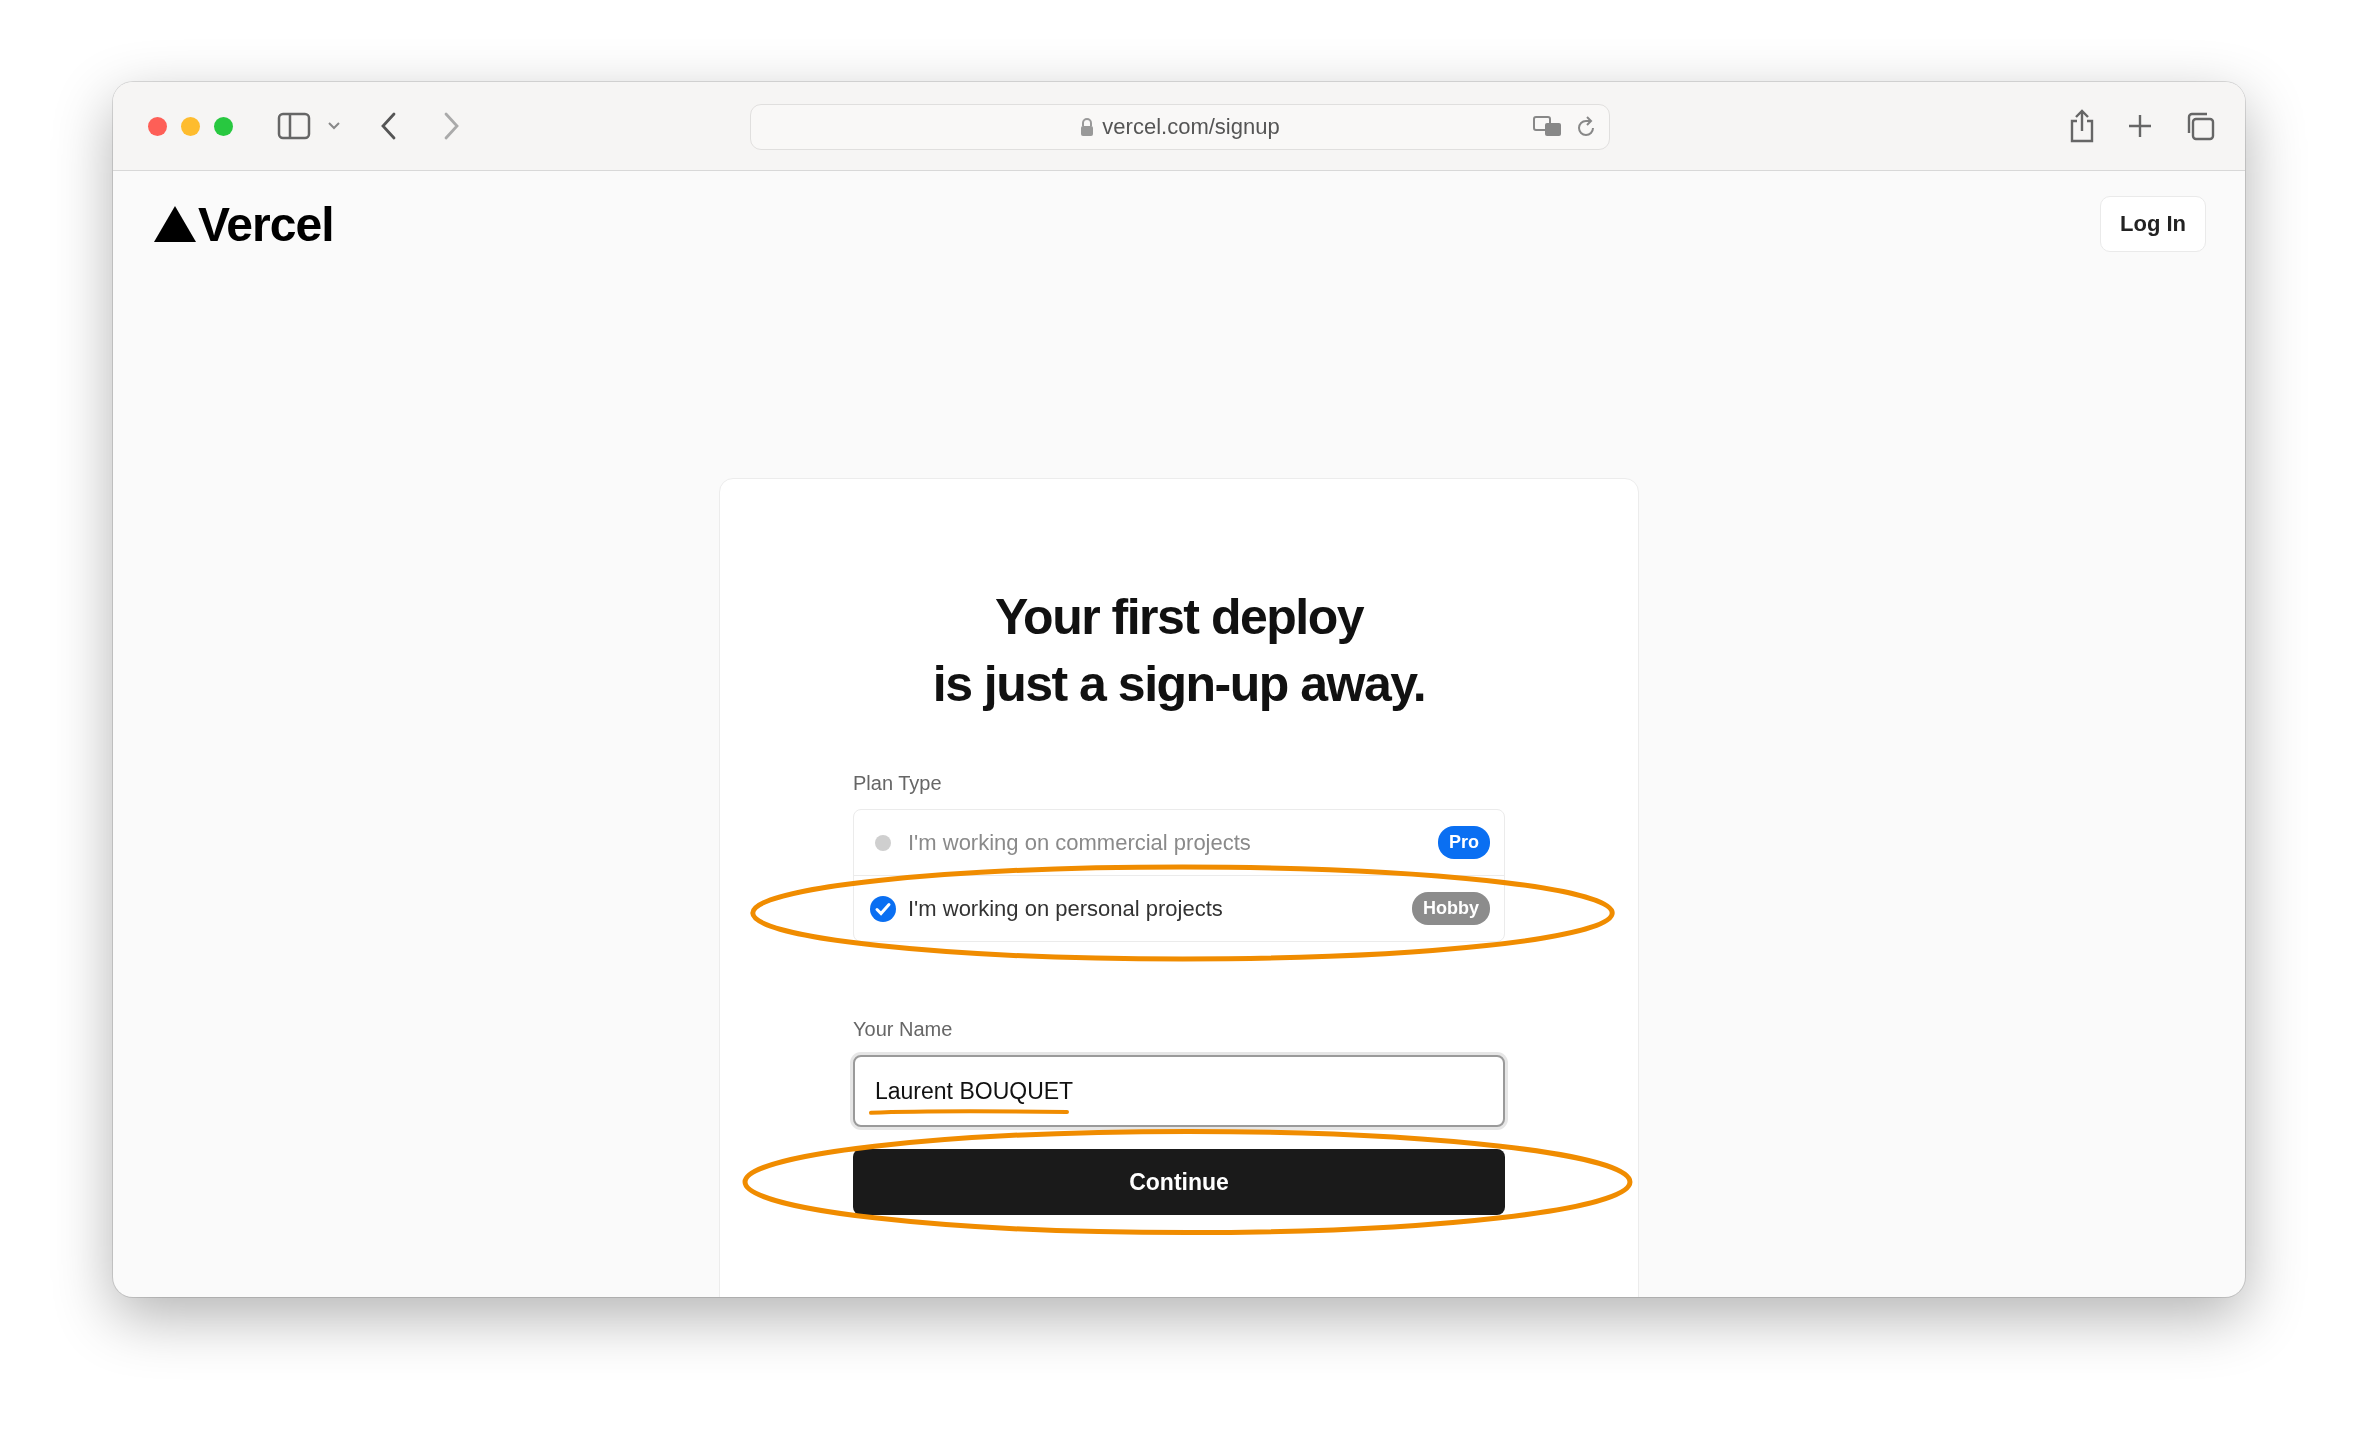  Describe the element at coordinates (1548, 127) in the screenshot. I see `translate-icon` at that location.